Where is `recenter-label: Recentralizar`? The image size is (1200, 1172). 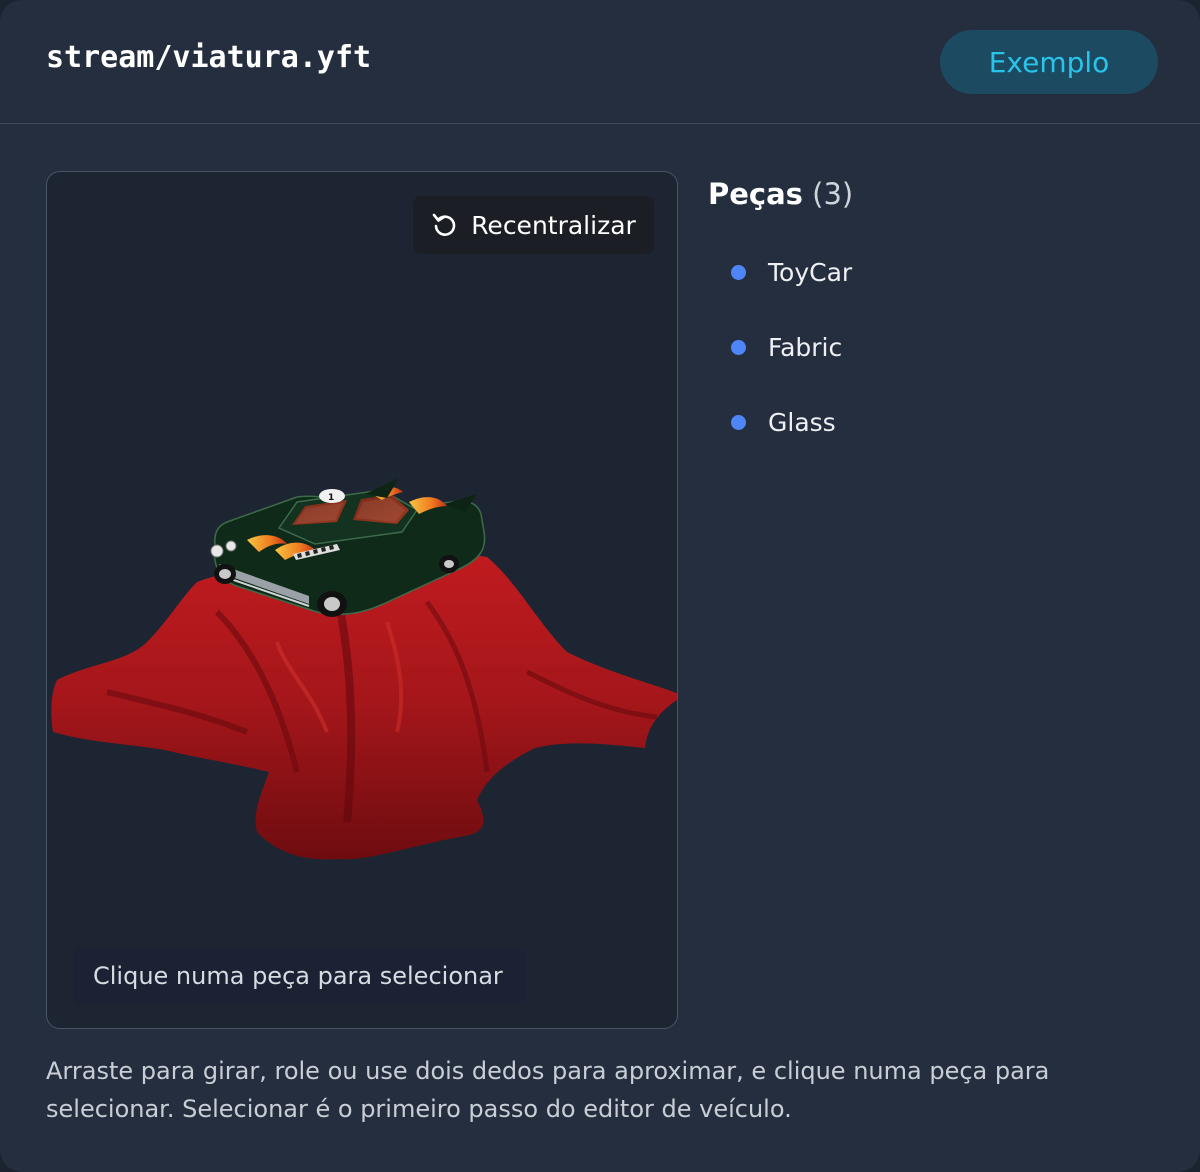
recenter-label: Recentralizar is located at coordinates (553, 225).